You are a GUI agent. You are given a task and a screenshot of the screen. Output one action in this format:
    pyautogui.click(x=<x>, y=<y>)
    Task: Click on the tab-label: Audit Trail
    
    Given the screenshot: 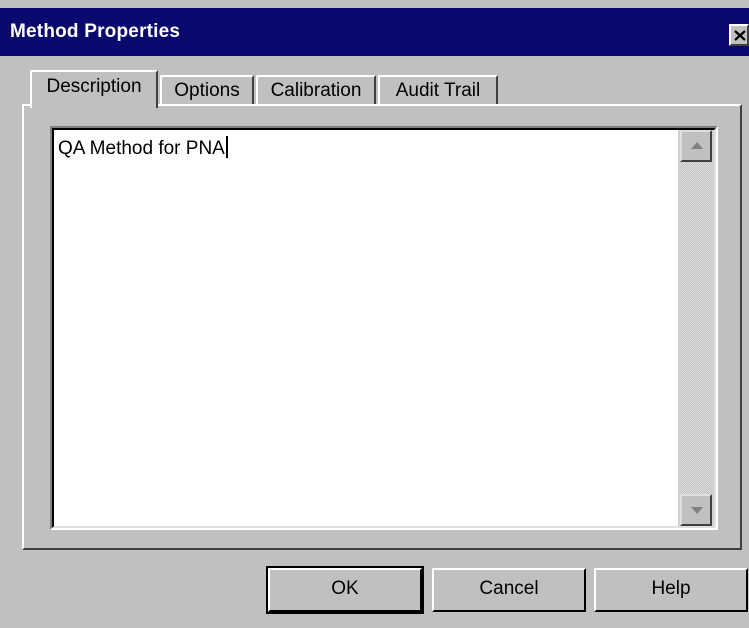 What is the action you would take?
    pyautogui.click(x=438, y=90)
    